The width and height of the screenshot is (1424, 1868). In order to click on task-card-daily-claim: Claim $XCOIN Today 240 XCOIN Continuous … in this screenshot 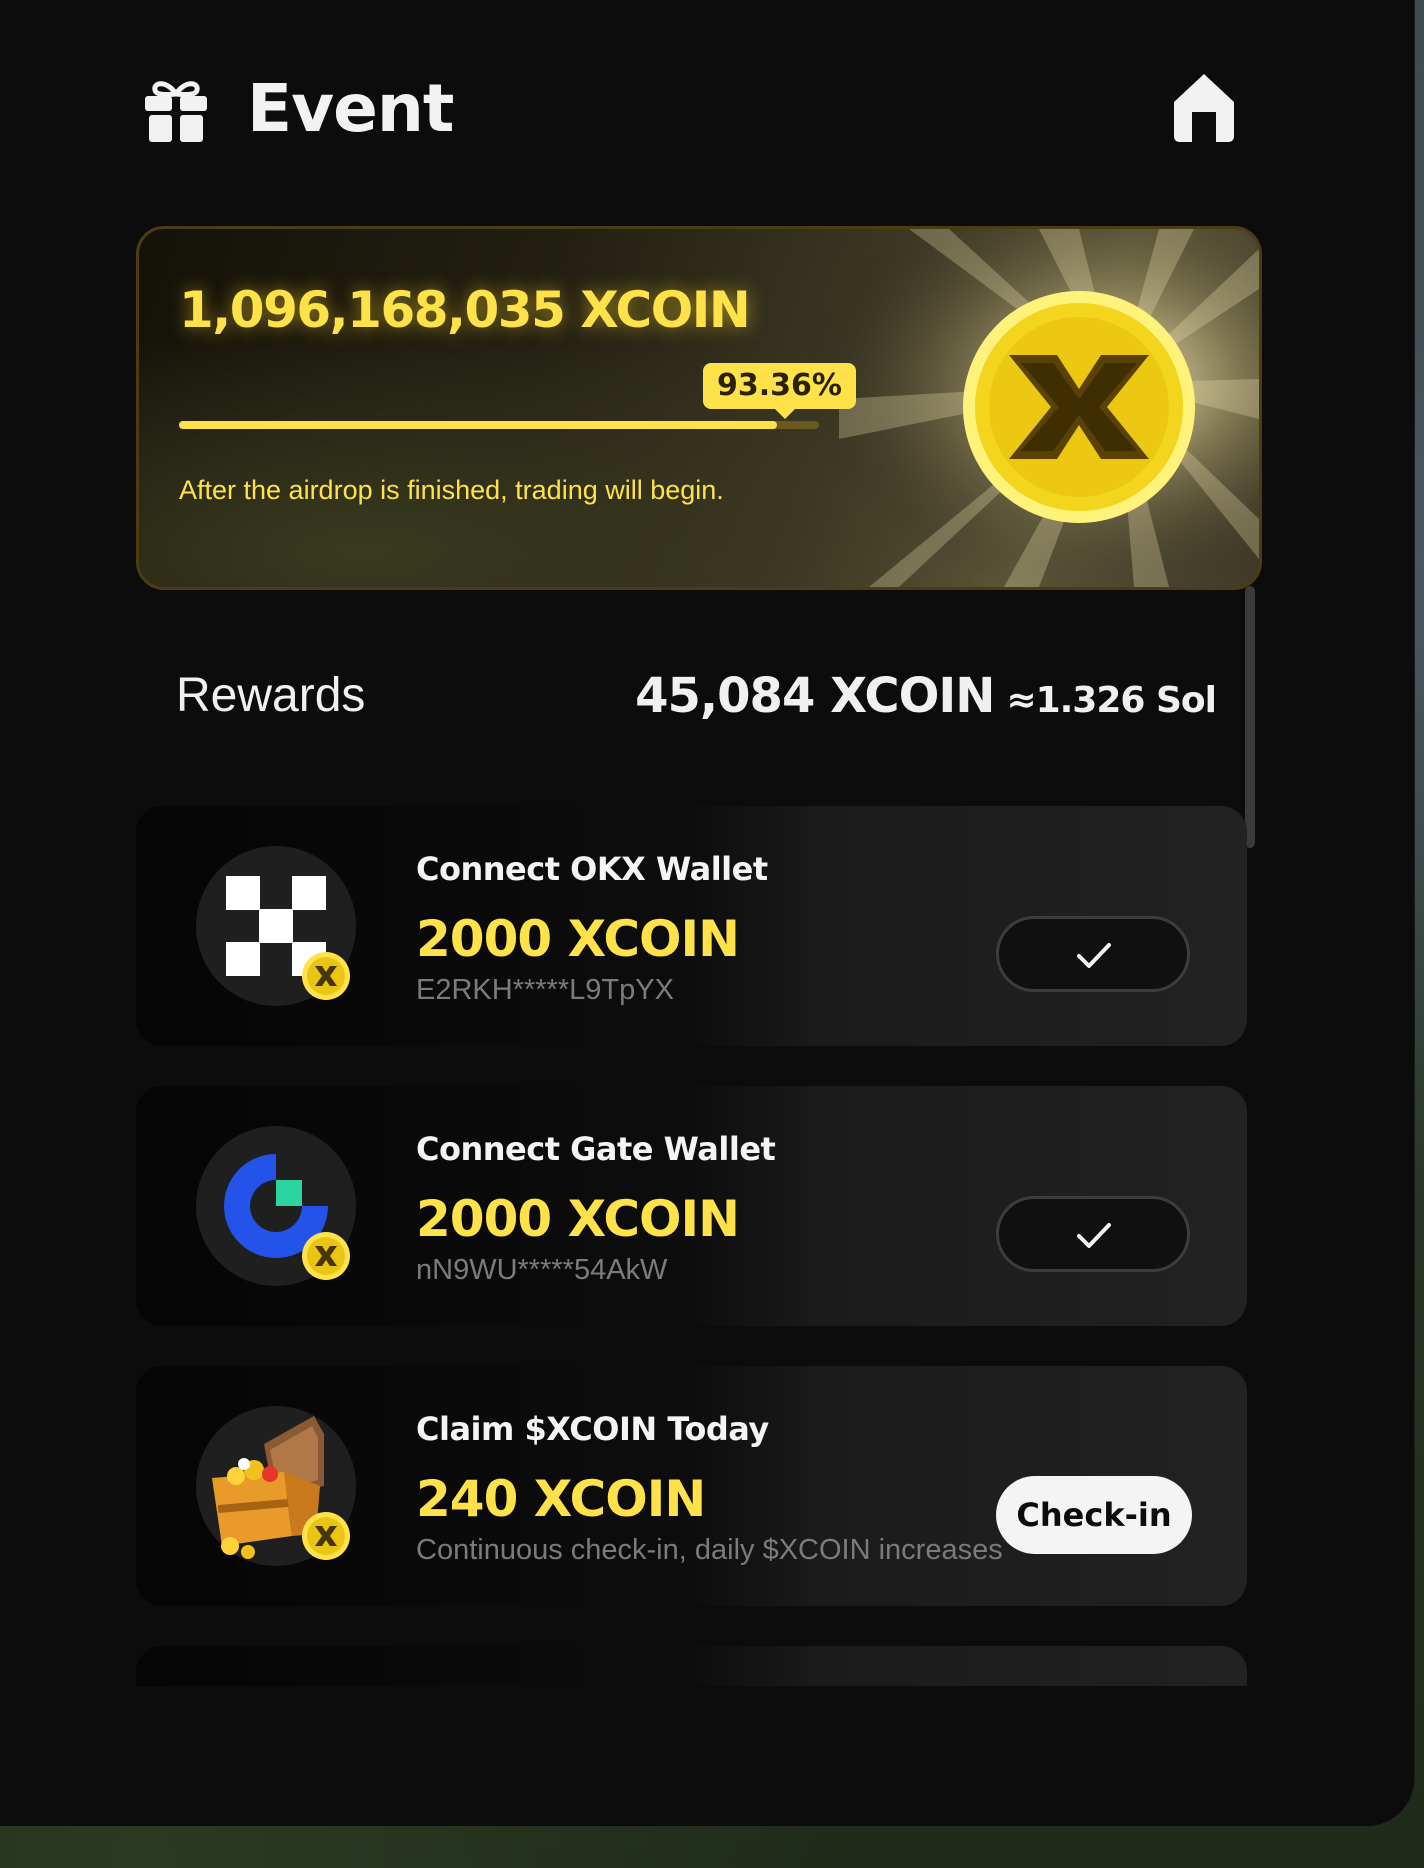, I will do `click(691, 1486)`.